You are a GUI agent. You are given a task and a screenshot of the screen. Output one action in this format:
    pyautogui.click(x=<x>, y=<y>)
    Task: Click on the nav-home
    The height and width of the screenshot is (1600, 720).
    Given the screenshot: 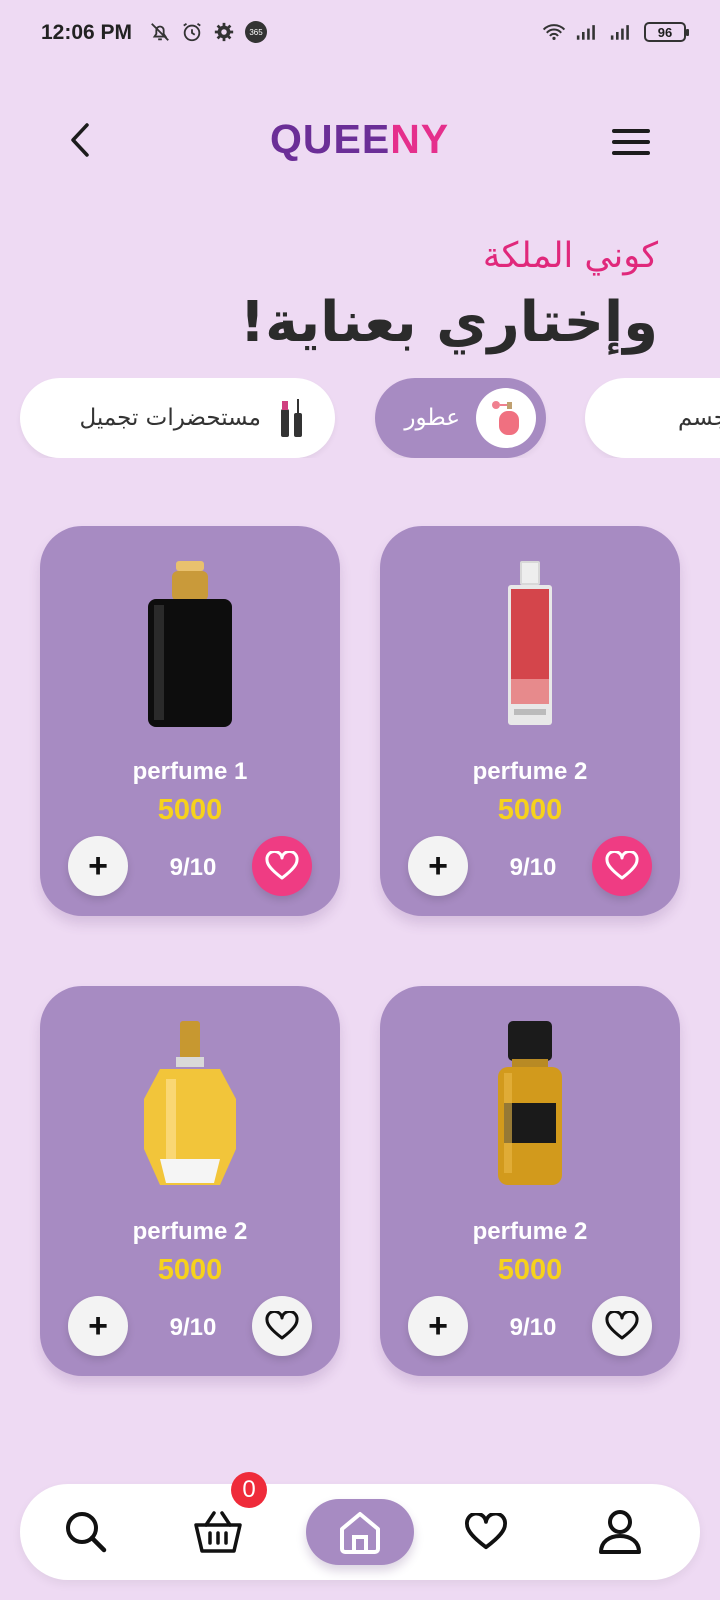 What is the action you would take?
    pyautogui.click(x=360, y=1532)
    